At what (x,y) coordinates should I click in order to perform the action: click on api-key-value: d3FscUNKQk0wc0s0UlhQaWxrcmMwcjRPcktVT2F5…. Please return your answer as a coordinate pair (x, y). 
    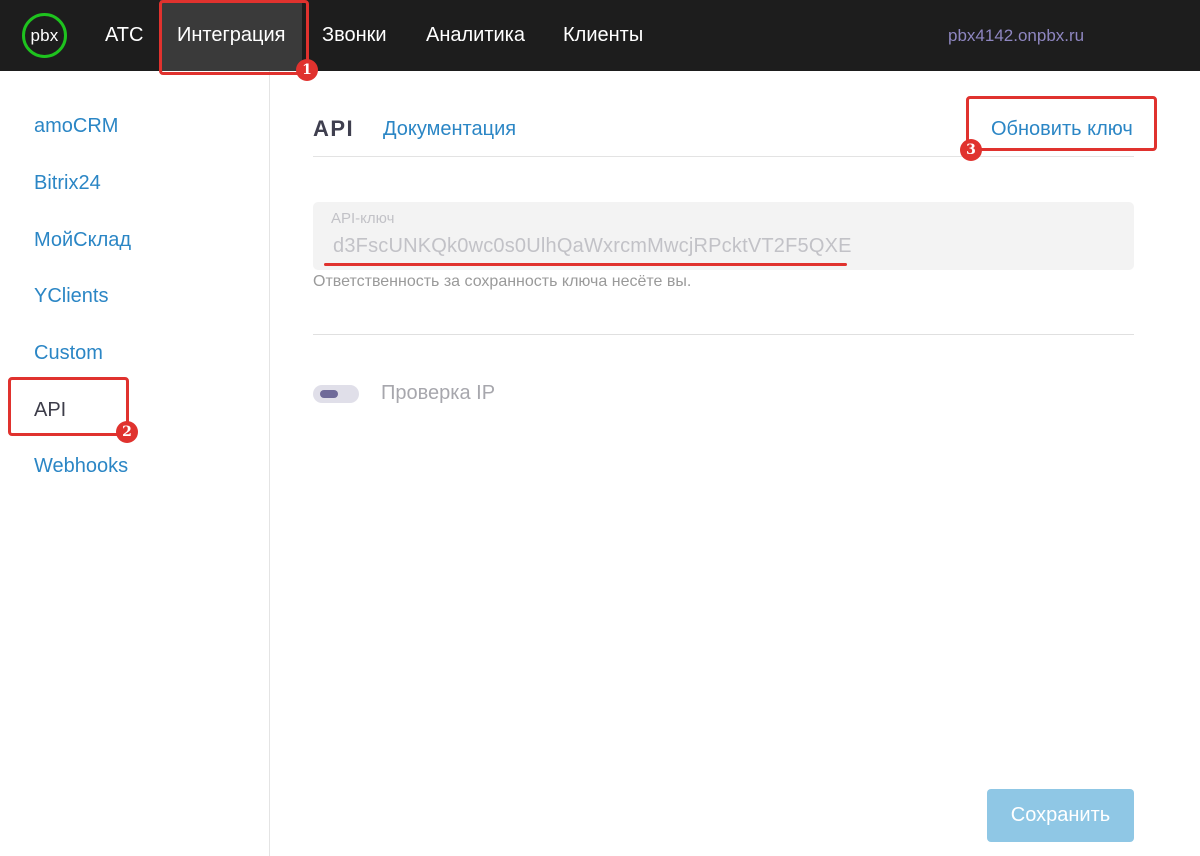
    Looking at the image, I should click on (592, 246).